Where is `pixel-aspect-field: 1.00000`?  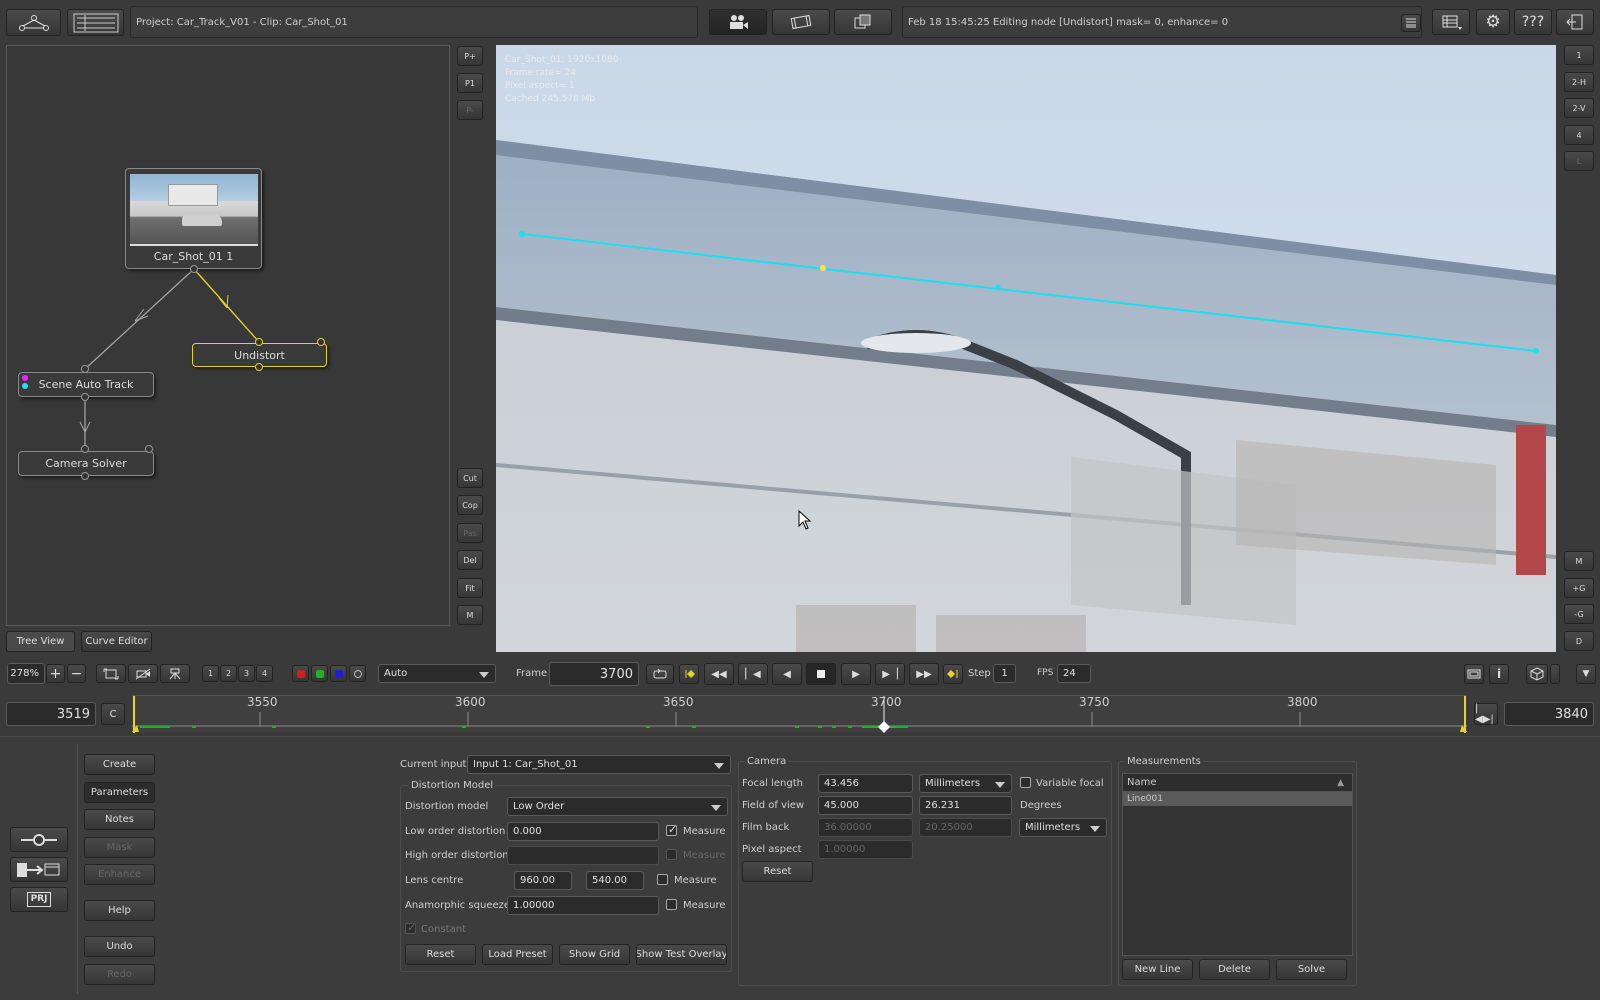 pixel-aspect-field: 1.00000 is located at coordinates (865, 849).